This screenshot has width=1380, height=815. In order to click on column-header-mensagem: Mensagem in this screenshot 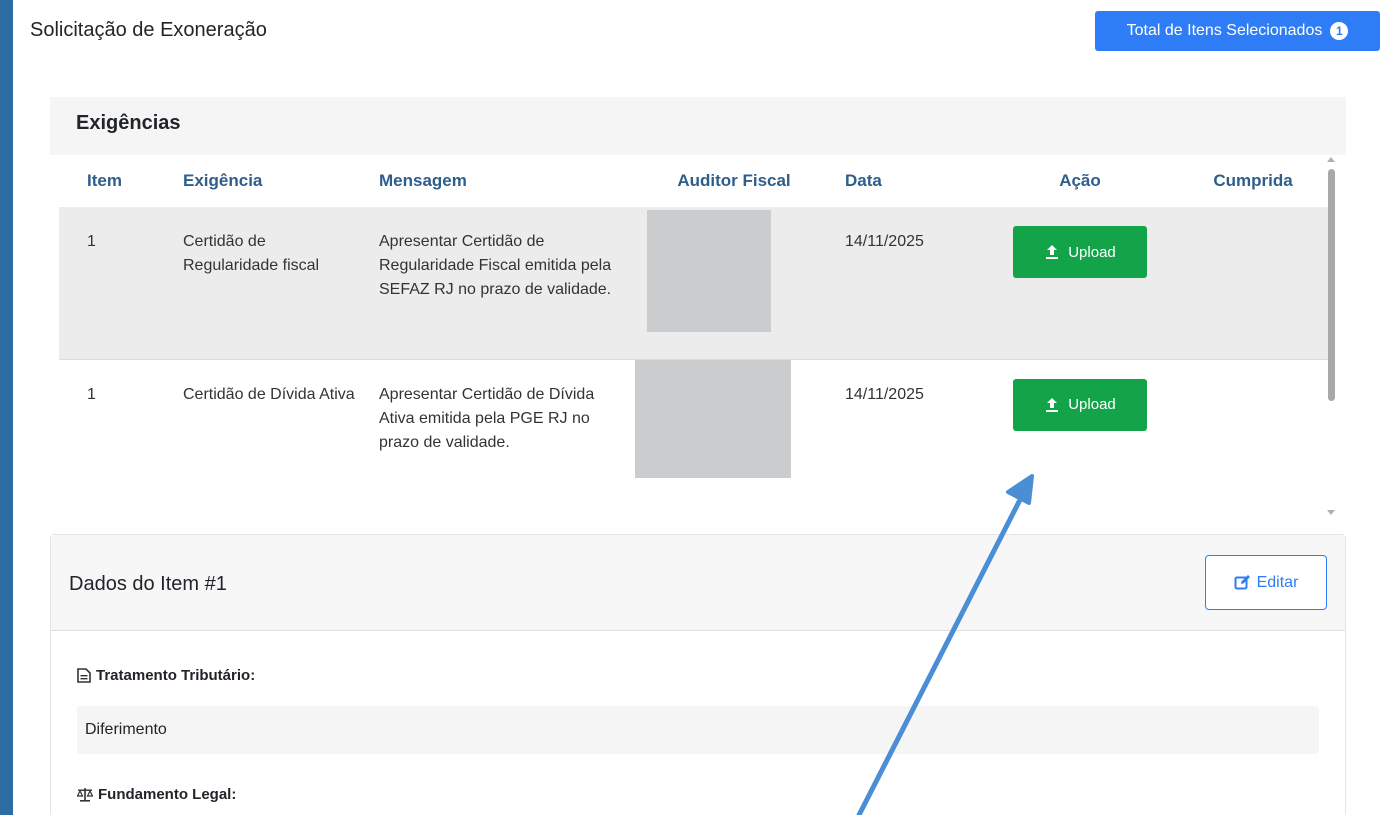, I will do `click(423, 180)`.